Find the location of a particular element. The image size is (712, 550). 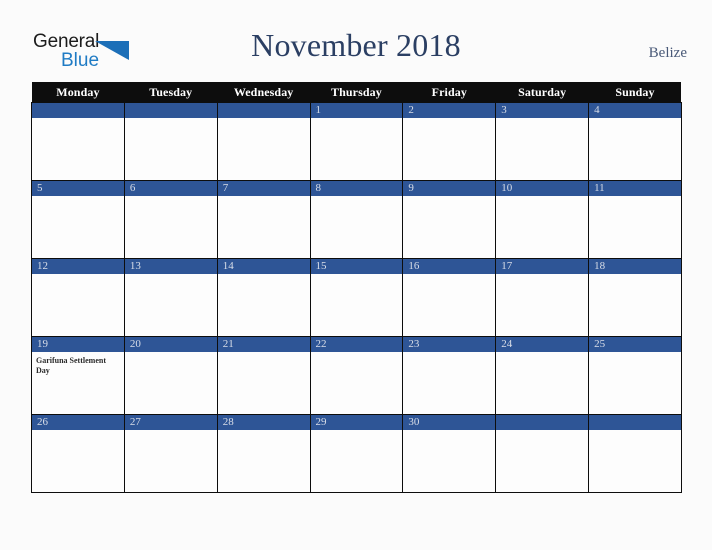

day-cell-28: 28 is located at coordinates (263, 453).